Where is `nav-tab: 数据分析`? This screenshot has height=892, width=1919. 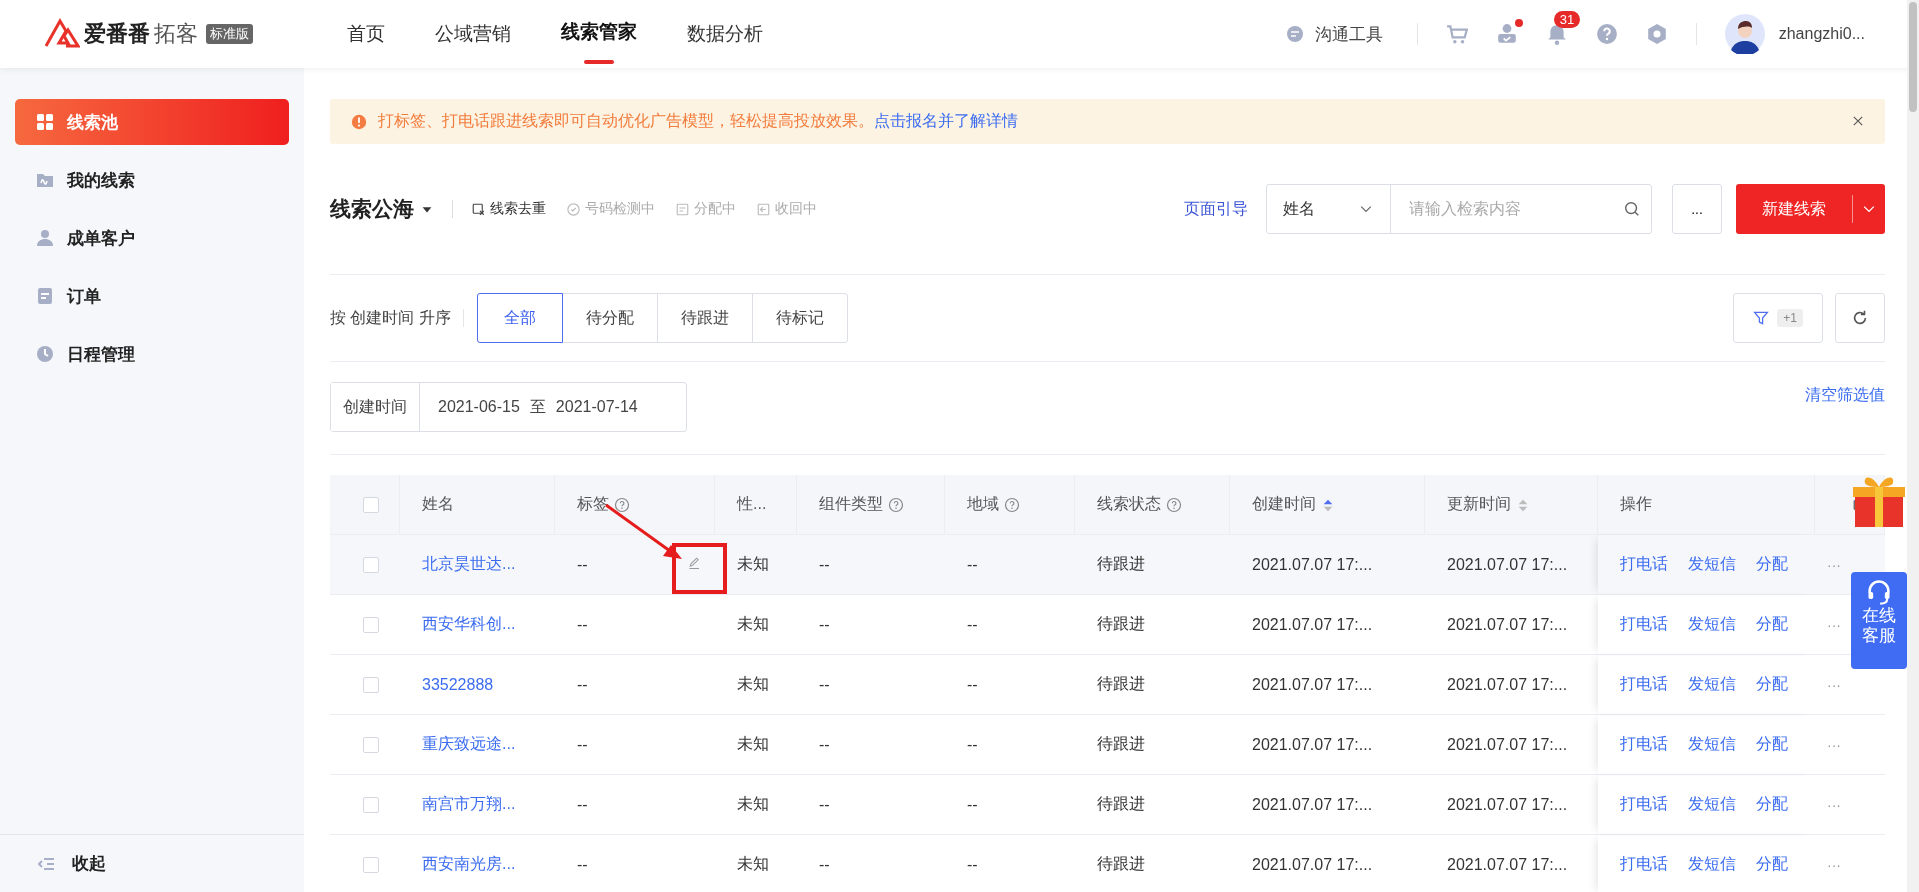
nav-tab: 数据分析 is located at coordinates (725, 34).